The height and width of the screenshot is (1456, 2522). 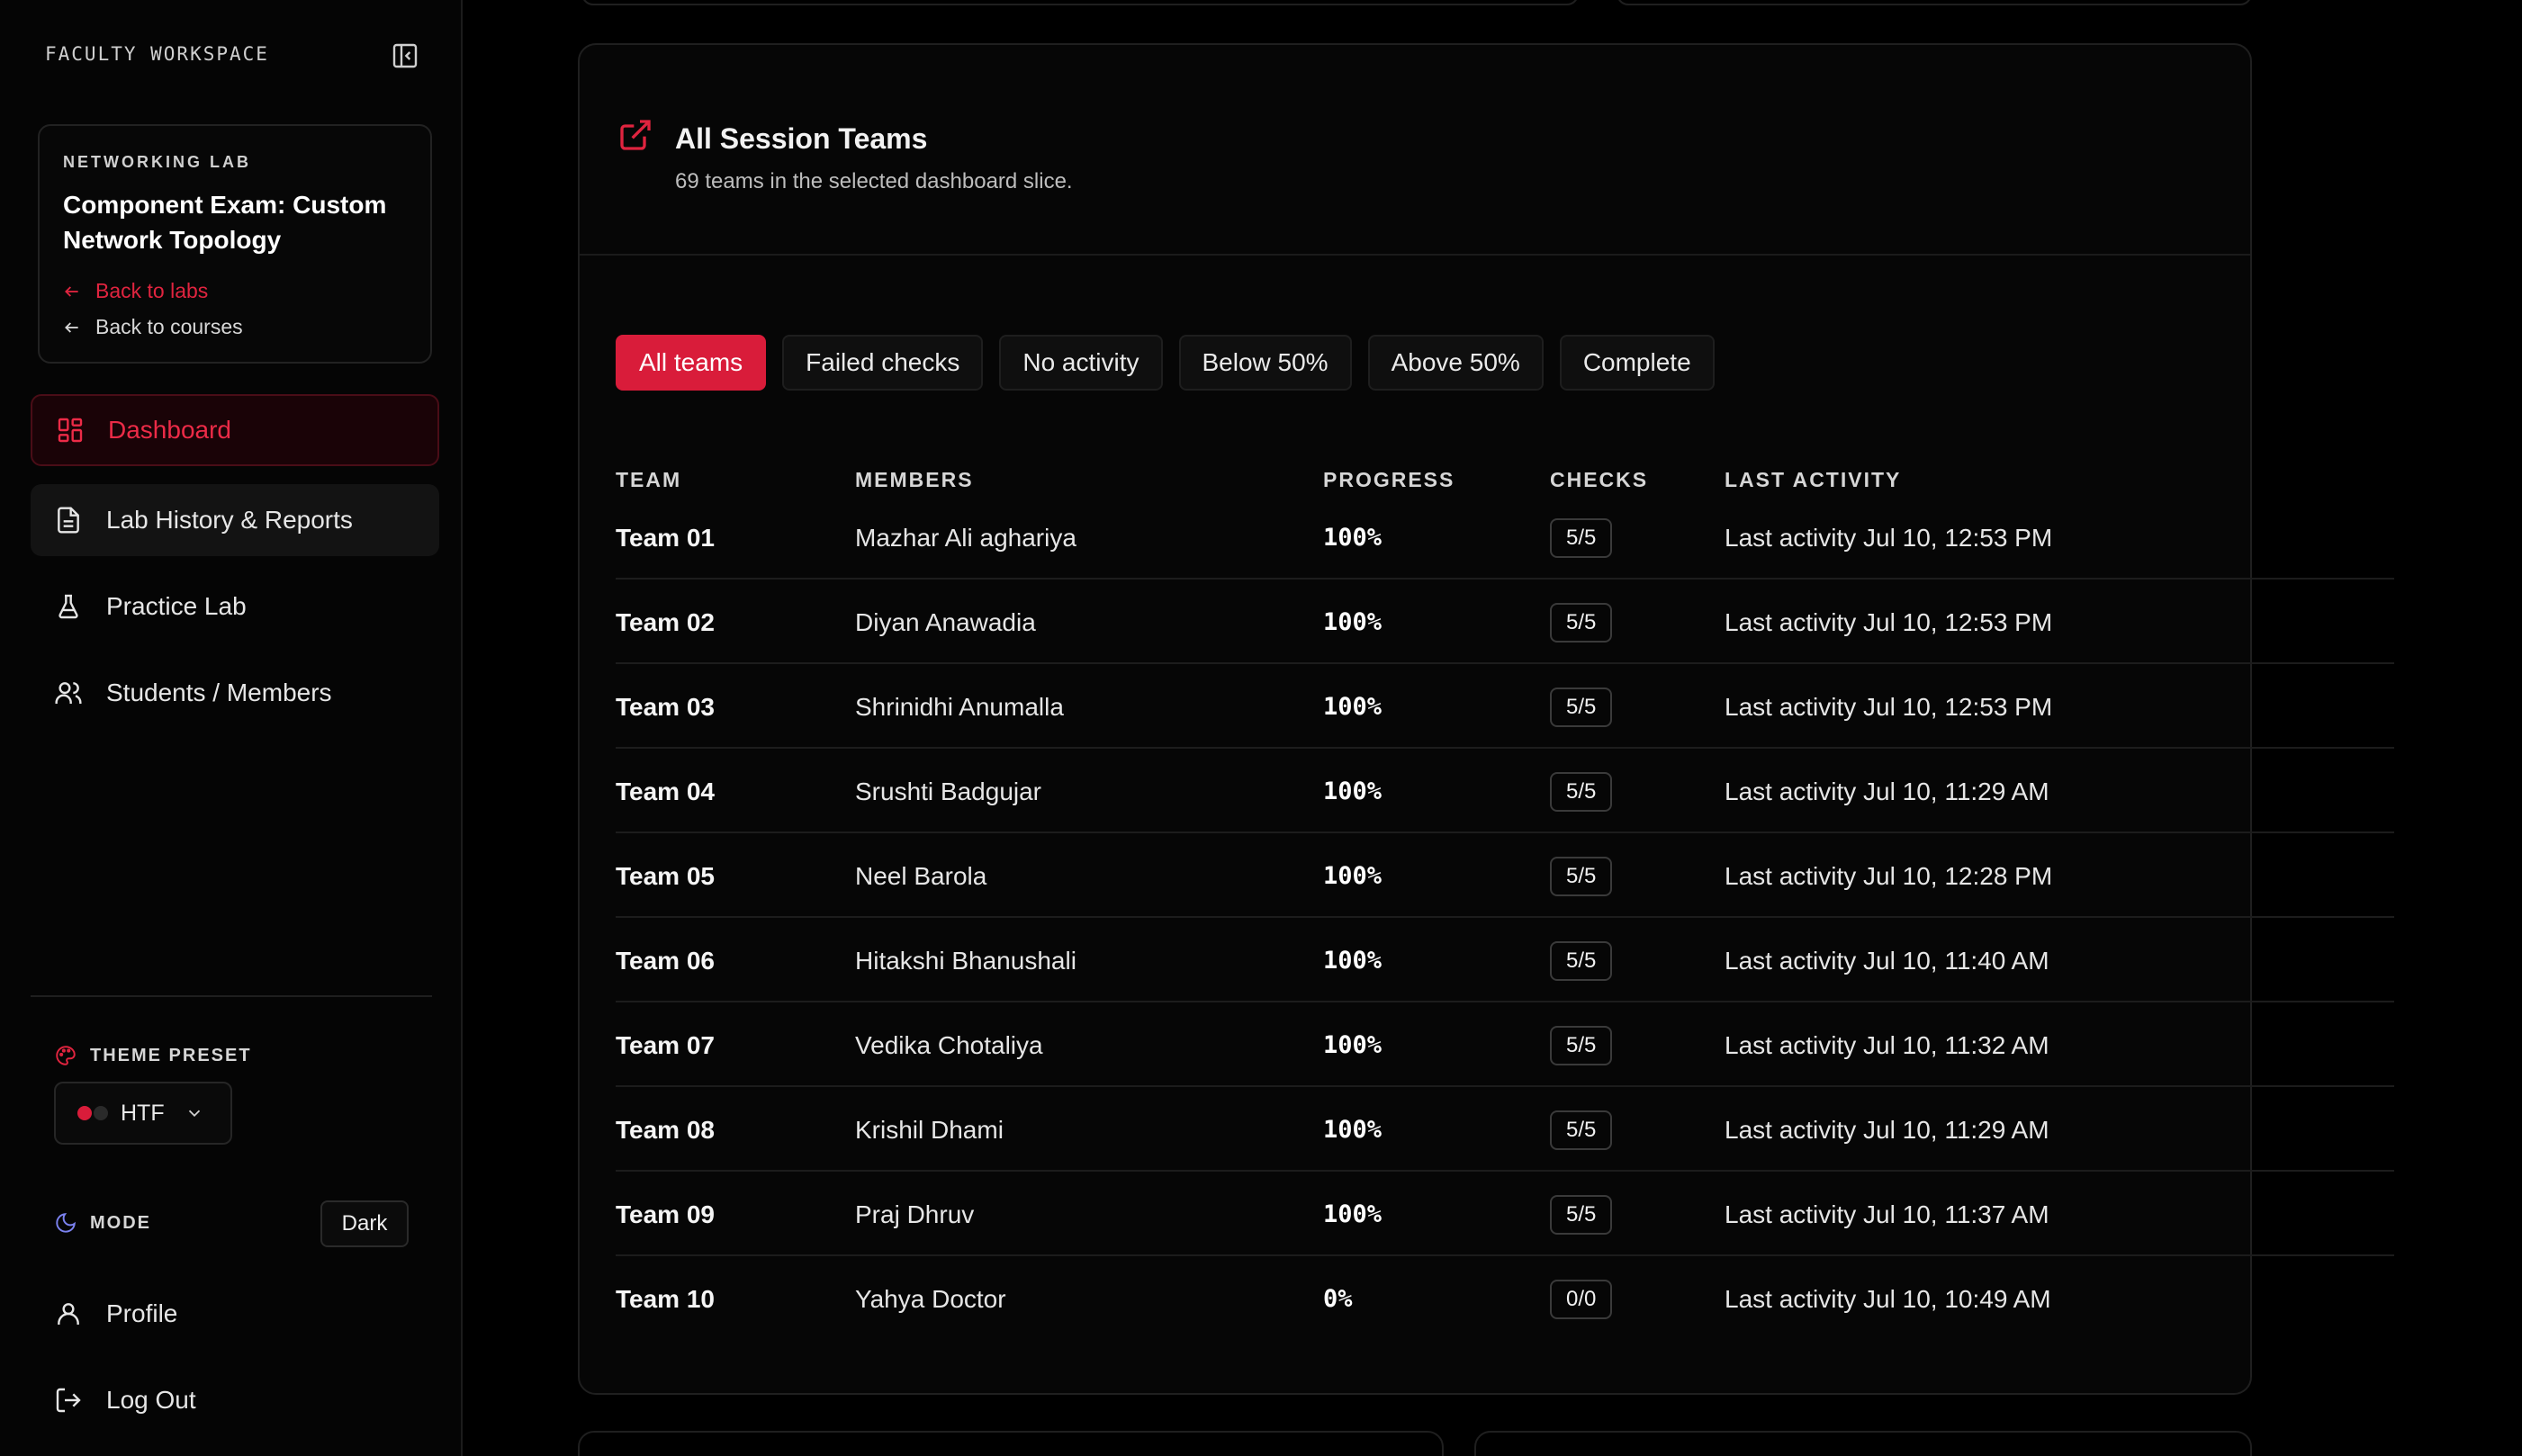 I want to click on panel-divider, so click(x=1415, y=255).